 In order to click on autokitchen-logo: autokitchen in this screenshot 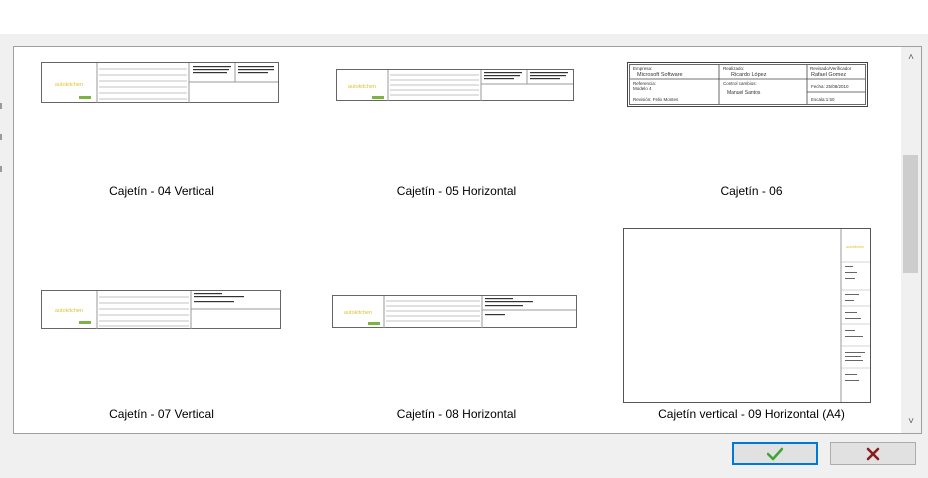, I will do `click(69, 85)`.